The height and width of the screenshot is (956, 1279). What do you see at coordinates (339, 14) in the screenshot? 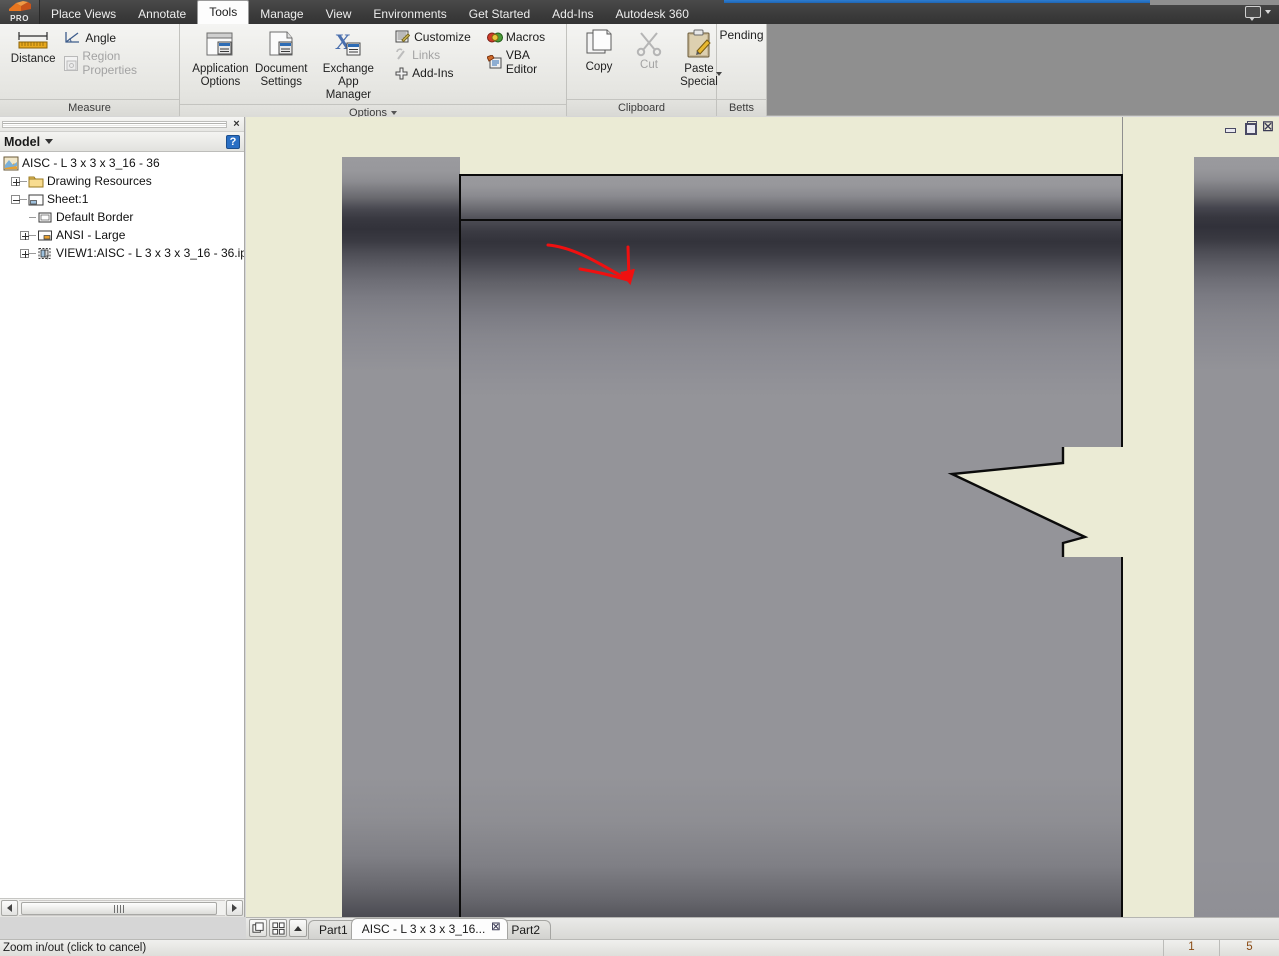
I see `tab-view: View` at bounding box center [339, 14].